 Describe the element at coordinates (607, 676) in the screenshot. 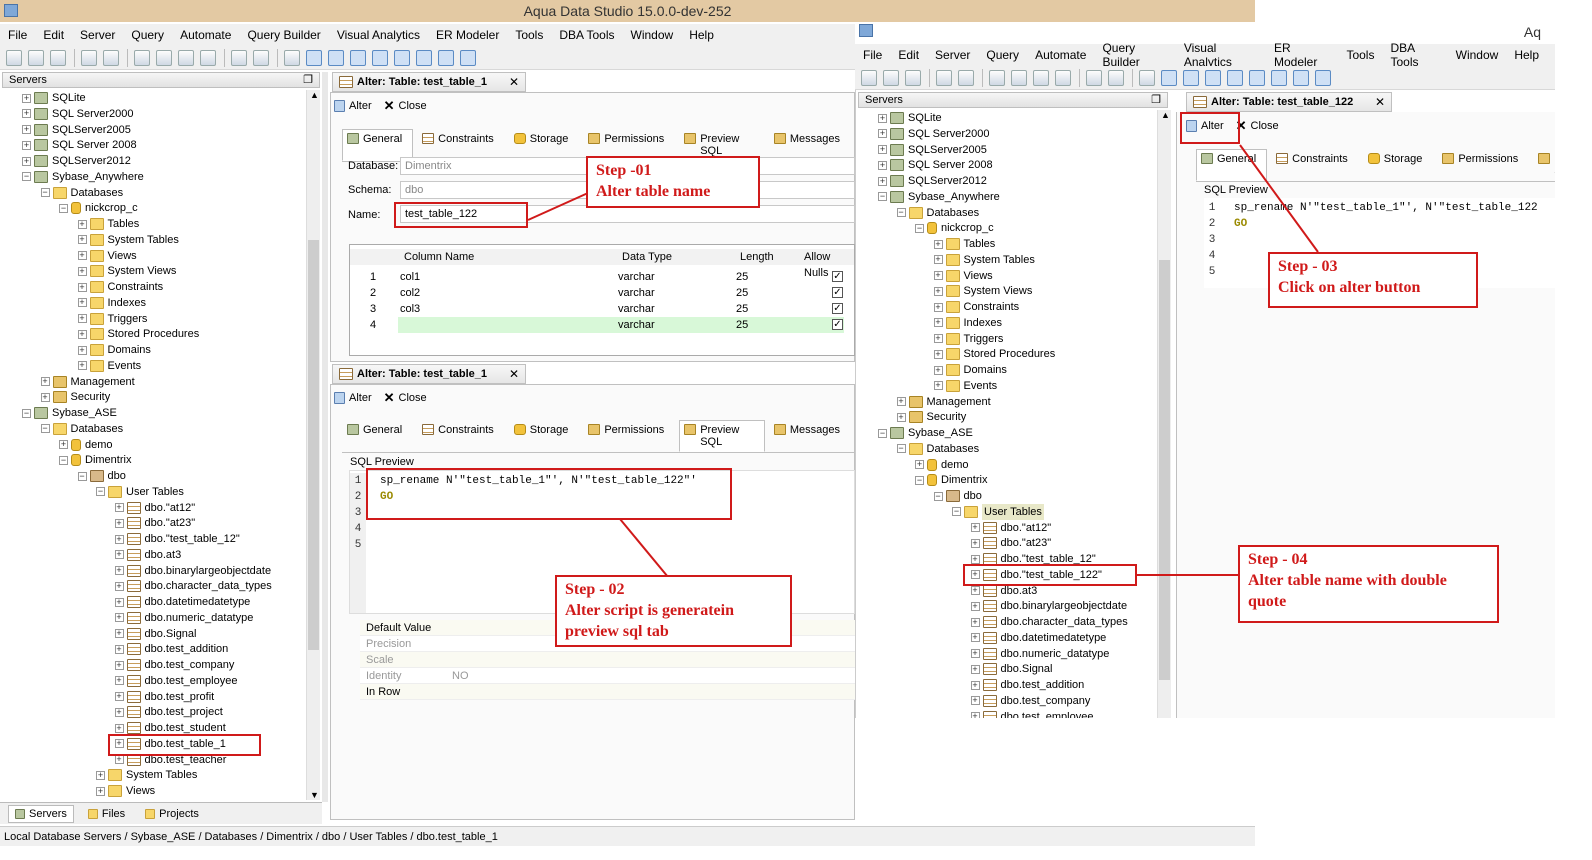

I see `property-row: Identity NO` at that location.